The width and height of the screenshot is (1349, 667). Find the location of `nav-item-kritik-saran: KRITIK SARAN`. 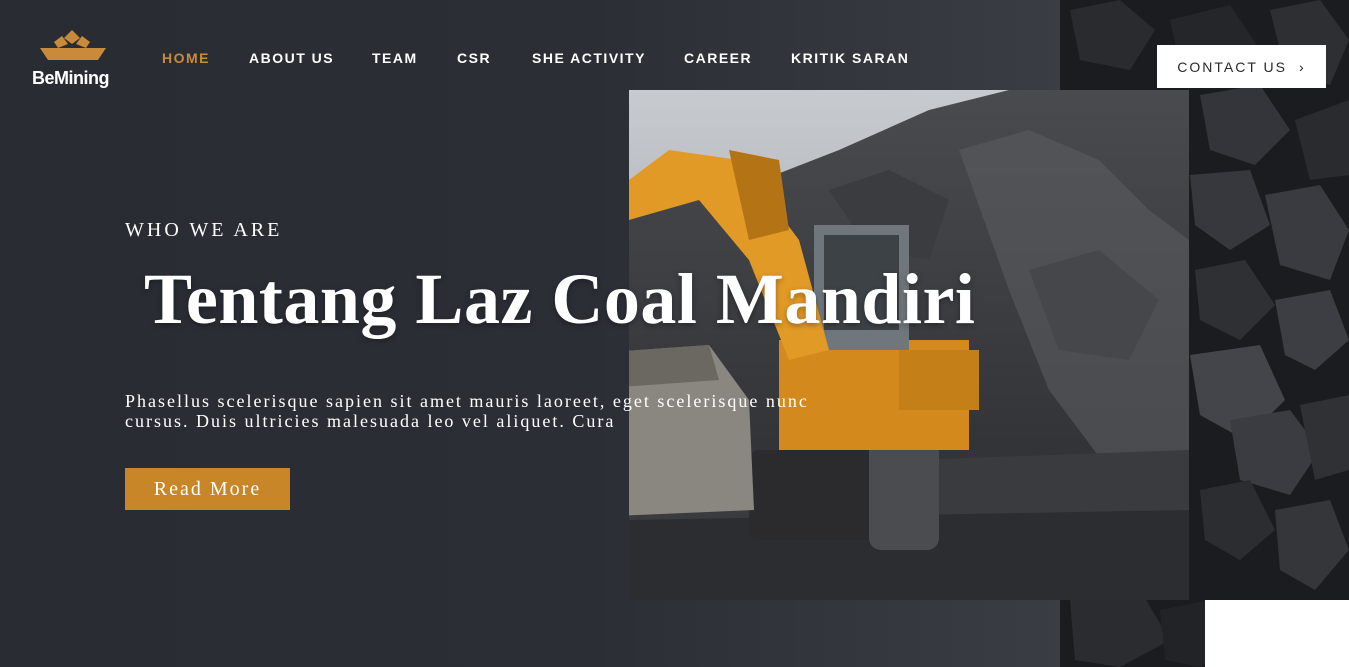

nav-item-kritik-saran: KRITIK SARAN is located at coordinates (850, 58).